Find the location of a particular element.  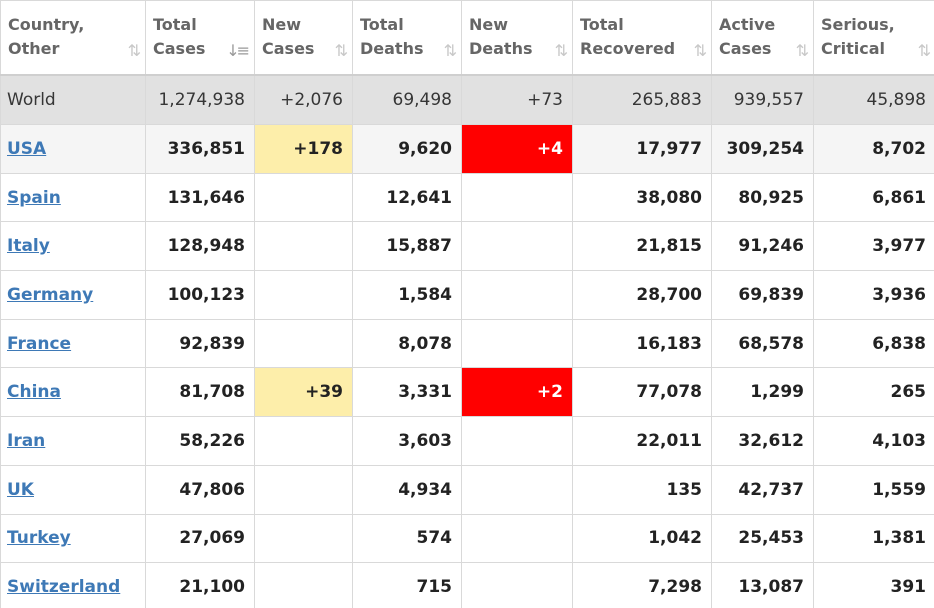

active-cases-cell: 32,612 is located at coordinates (762, 441).